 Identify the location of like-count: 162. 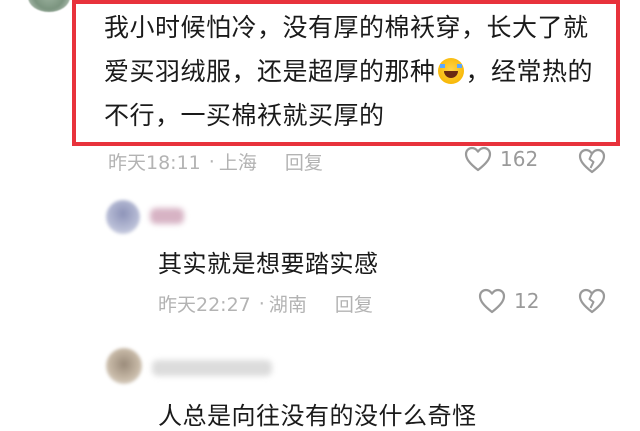
(519, 159).